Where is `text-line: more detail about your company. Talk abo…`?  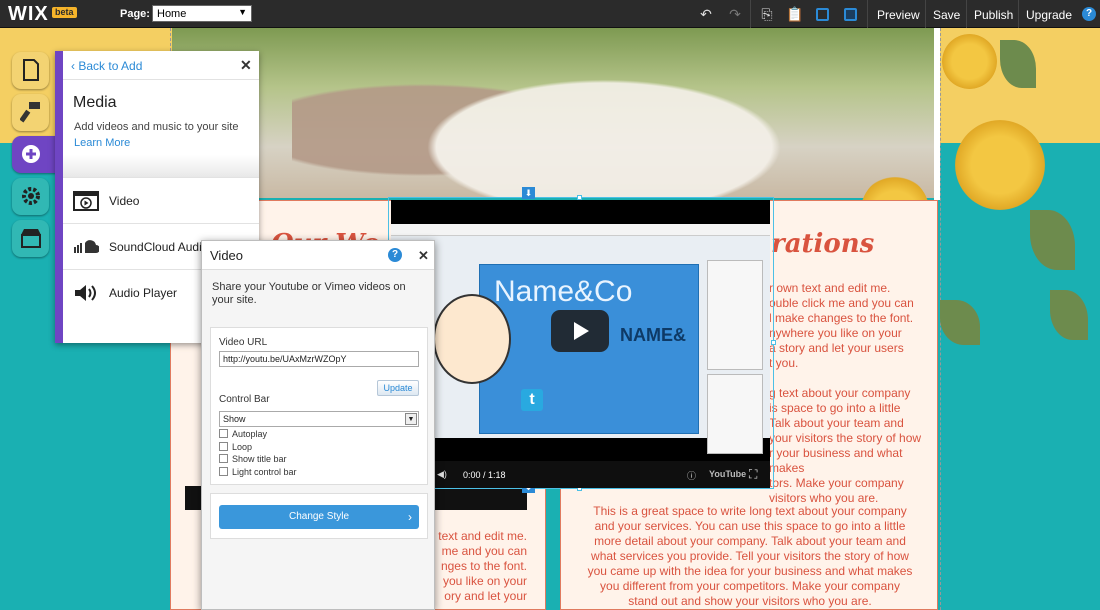 text-line: more detail about your company. Talk abo… is located at coordinates (750, 541).